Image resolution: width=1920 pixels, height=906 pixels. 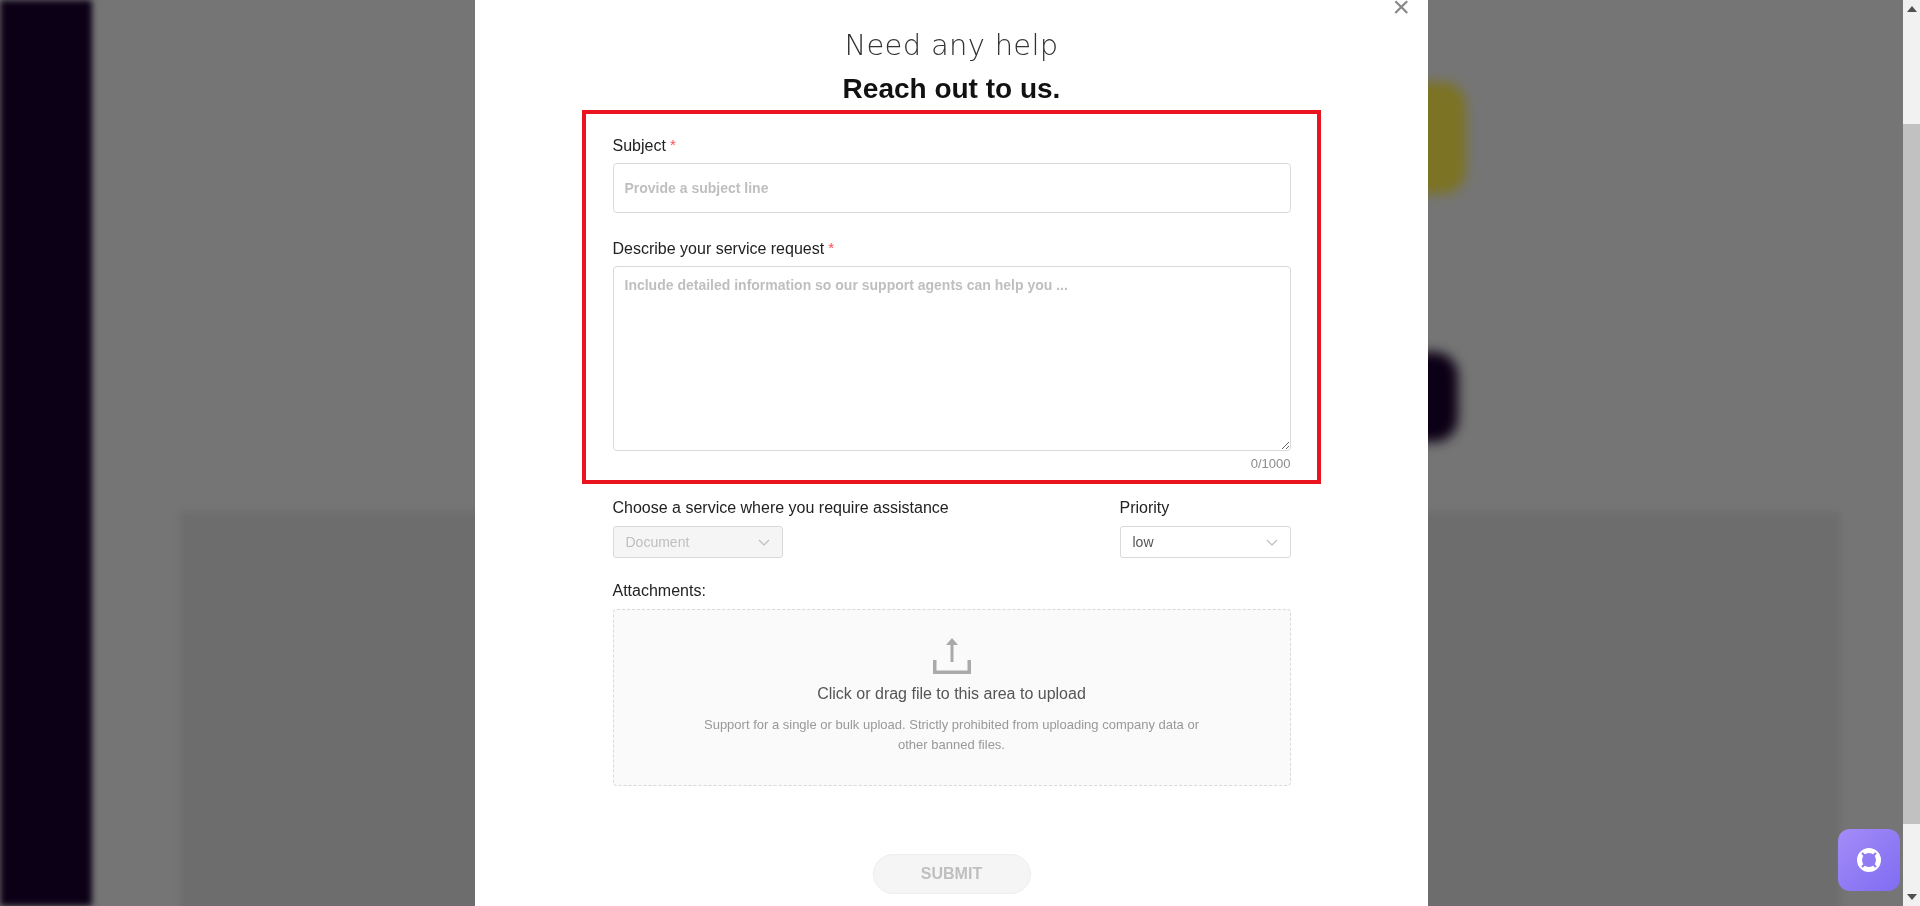 What do you see at coordinates (1911, 474) in the screenshot?
I see `scrollbar-thumb` at bounding box center [1911, 474].